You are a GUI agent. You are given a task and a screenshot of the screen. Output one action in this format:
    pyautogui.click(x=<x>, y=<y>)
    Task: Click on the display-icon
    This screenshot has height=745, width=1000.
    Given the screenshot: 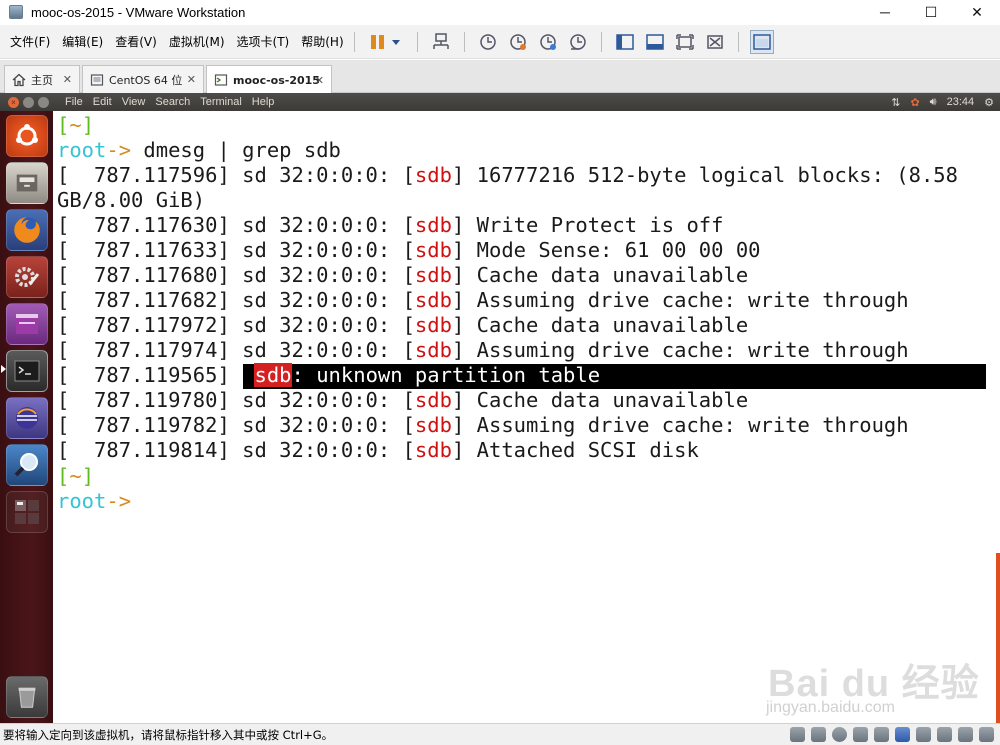 What is the action you would take?
    pyautogui.click(x=965, y=734)
    